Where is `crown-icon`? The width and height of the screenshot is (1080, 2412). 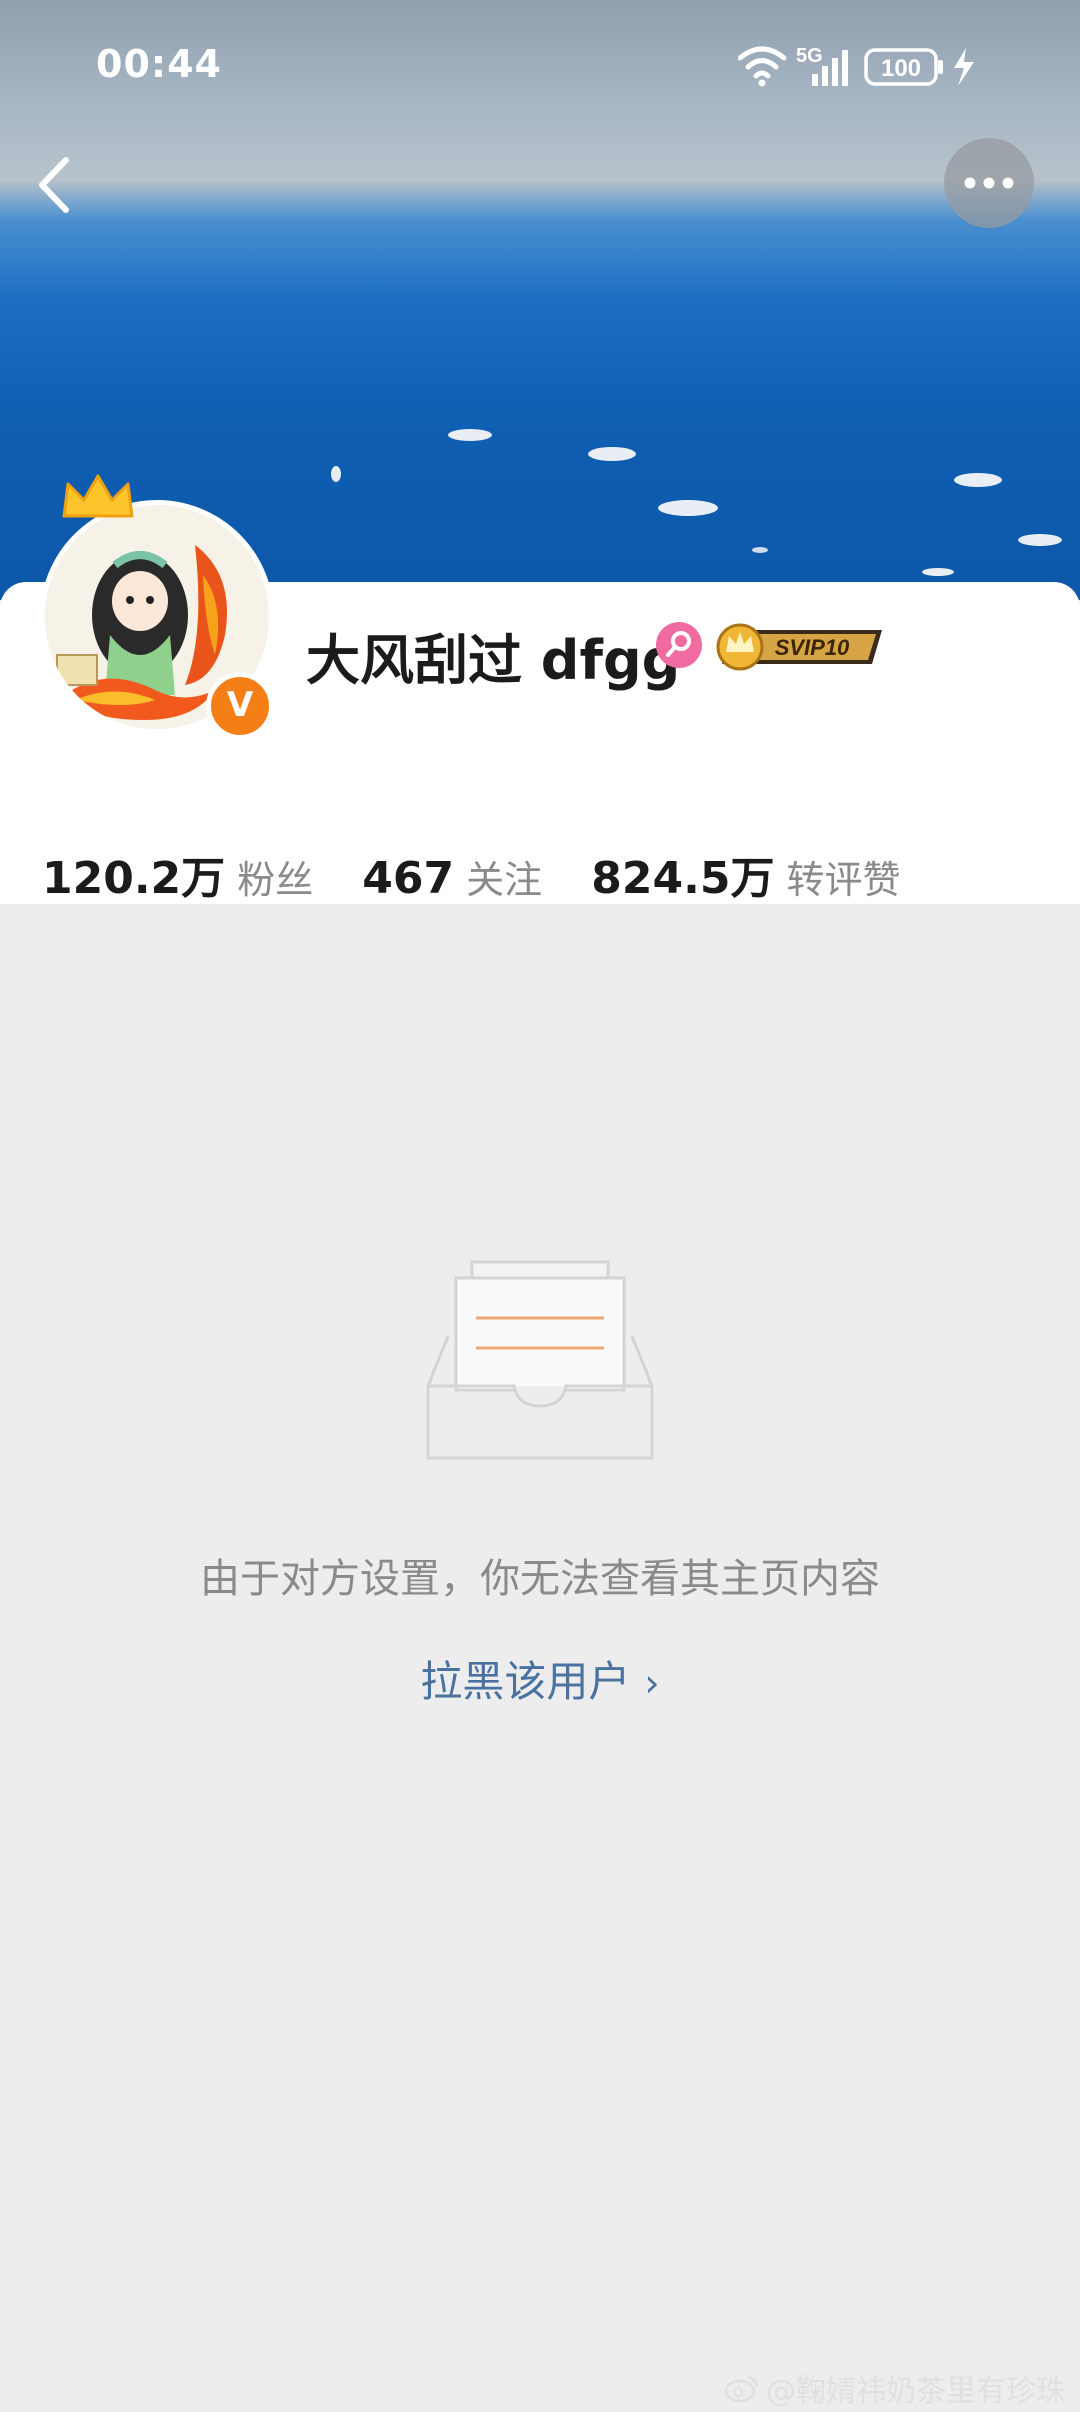
crown-icon is located at coordinates (98, 496).